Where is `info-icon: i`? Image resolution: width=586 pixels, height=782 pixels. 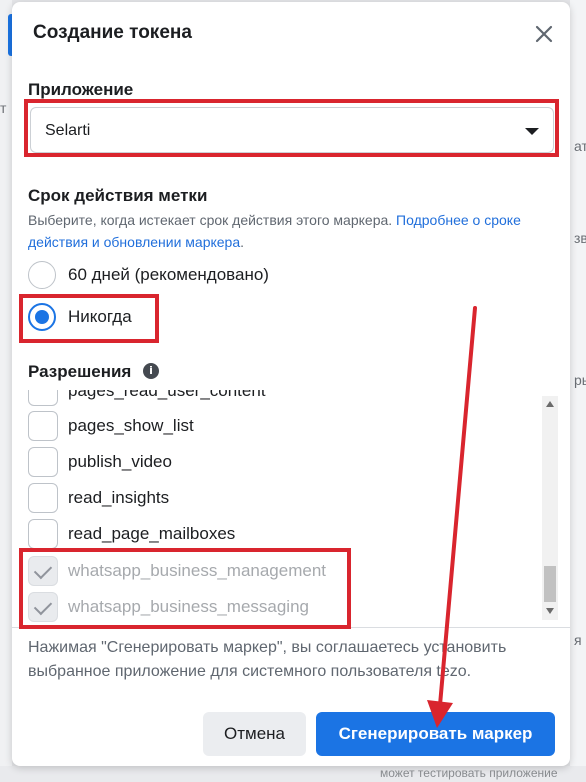 info-icon: i is located at coordinates (151, 371).